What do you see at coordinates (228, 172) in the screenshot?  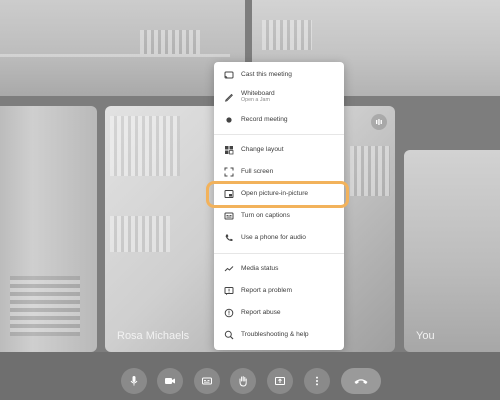 I see `fullscreen-icon` at bounding box center [228, 172].